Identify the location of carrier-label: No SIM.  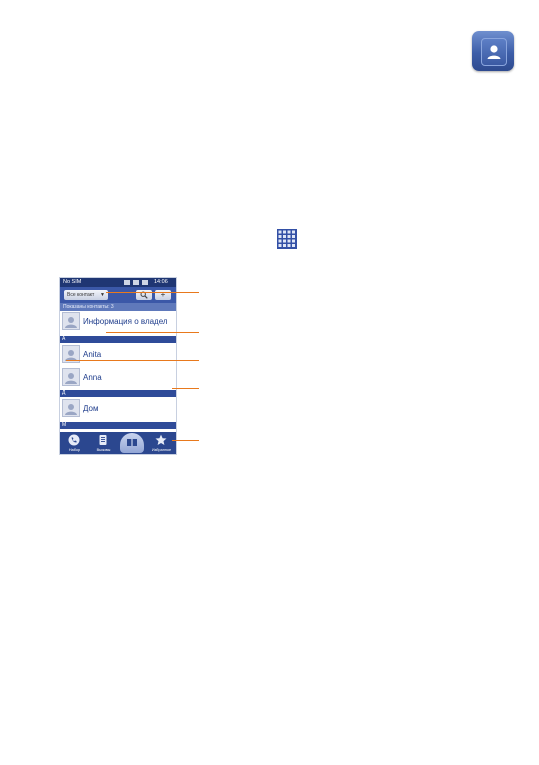
(72, 282).